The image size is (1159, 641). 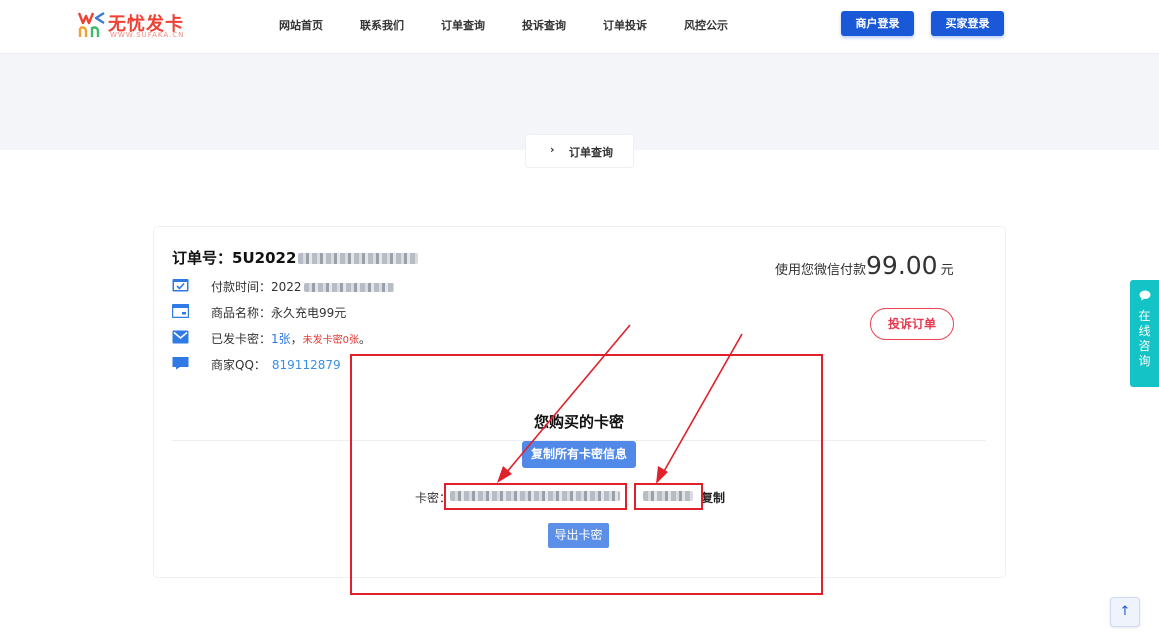 What do you see at coordinates (552, 149) in the screenshot?
I see `chevron-right-icon: ›` at bounding box center [552, 149].